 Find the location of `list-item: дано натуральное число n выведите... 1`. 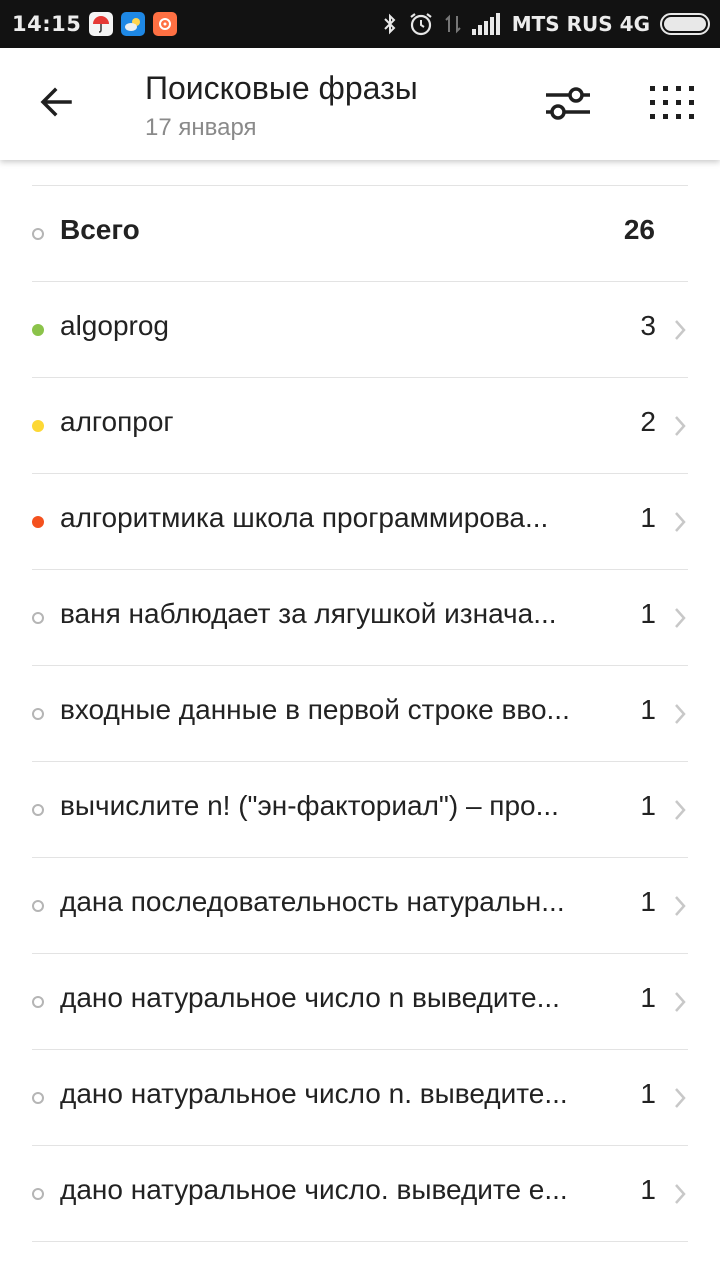

list-item: дано натуральное число n выведите... 1 is located at coordinates (360, 1001).